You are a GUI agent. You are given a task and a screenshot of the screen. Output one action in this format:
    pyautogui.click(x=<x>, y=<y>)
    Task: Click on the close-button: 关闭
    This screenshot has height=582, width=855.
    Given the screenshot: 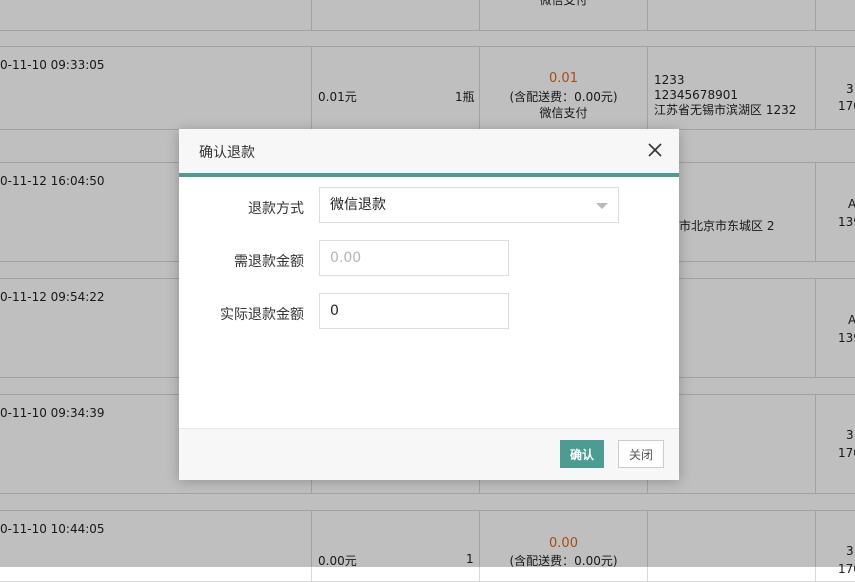 What is the action you would take?
    pyautogui.click(x=641, y=454)
    